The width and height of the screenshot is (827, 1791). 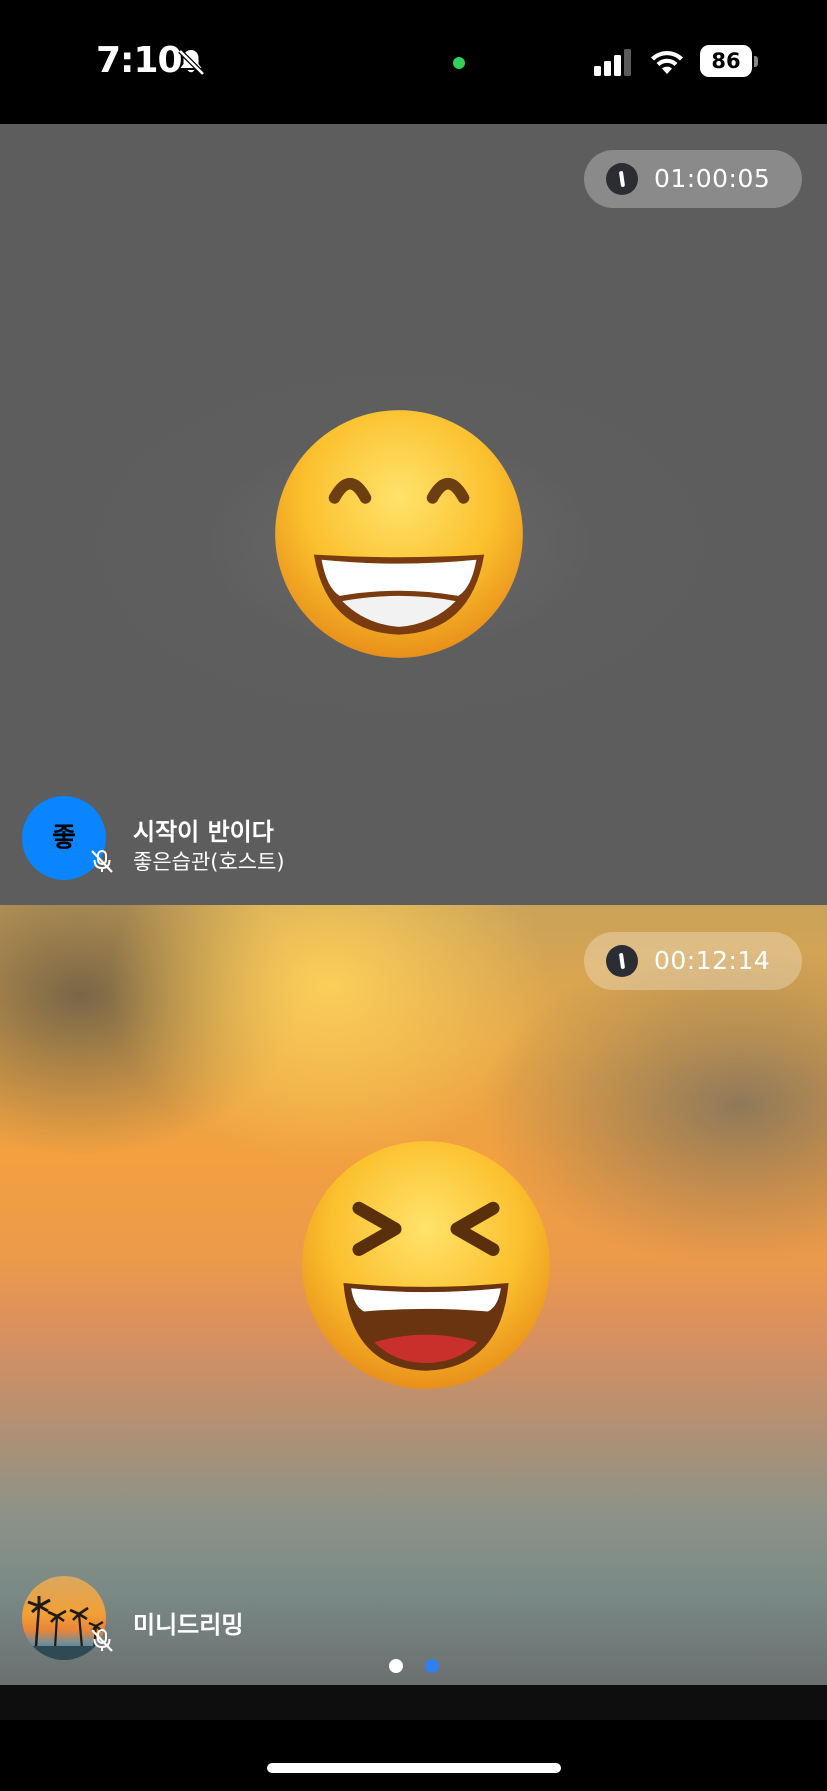 I want to click on host-name: 좋은습관(호스트), so click(x=209, y=862).